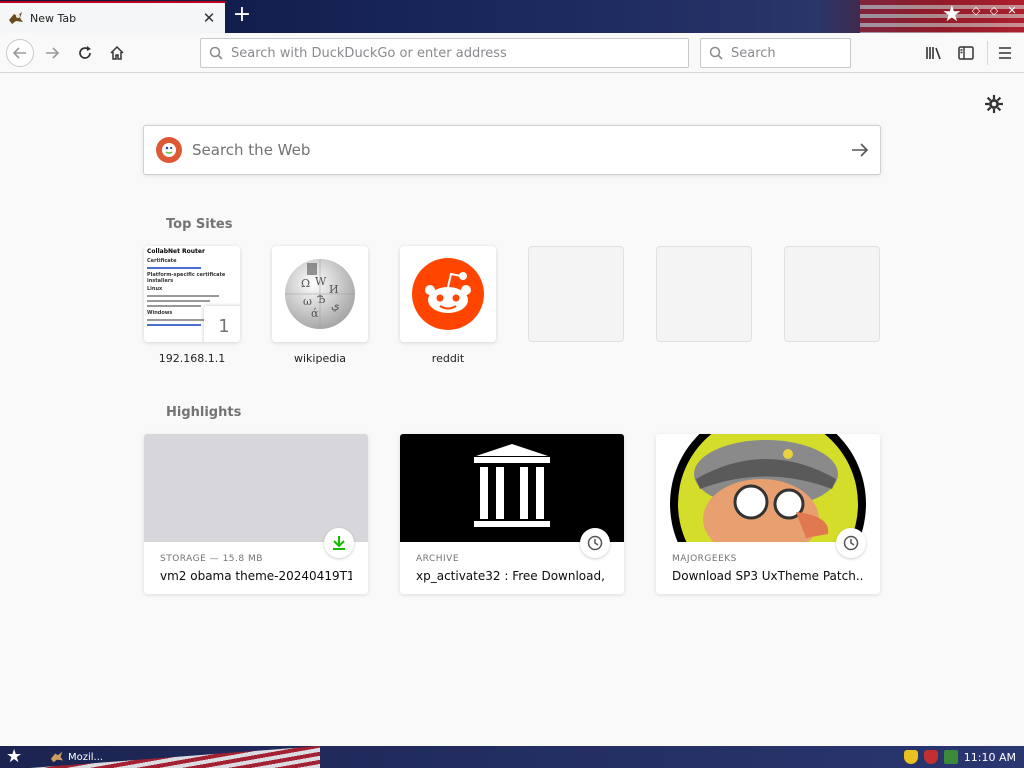 Image resolution: width=1024 pixels, height=768 pixels. I want to click on shield-icon, so click(910, 757).